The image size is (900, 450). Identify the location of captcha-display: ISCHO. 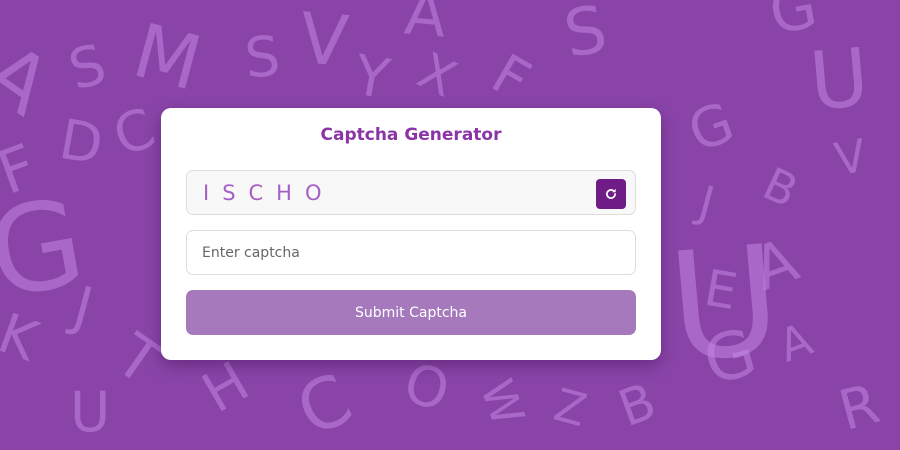
(411, 192).